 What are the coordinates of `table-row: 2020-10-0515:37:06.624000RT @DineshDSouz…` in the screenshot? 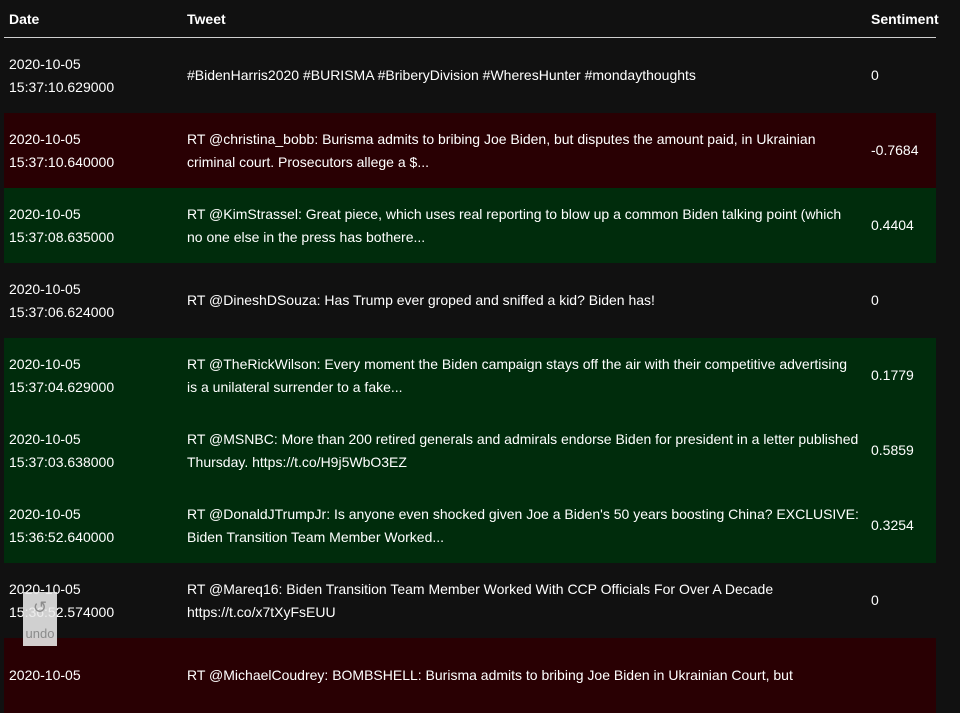 It's located at (470, 300).